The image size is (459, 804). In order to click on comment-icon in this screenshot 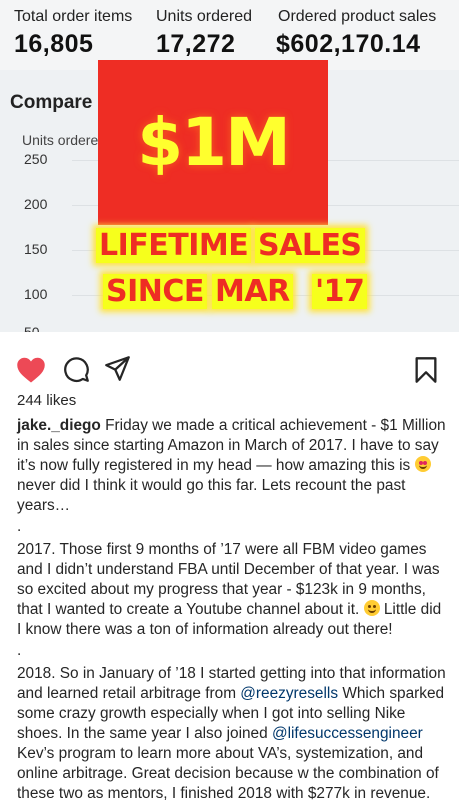, I will do `click(76, 369)`.